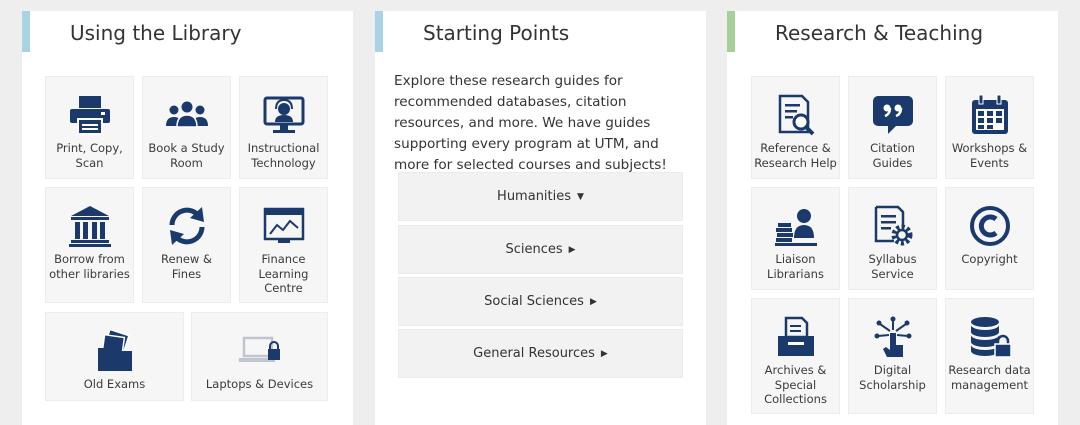 This screenshot has width=1080, height=425. I want to click on tile-book-study-room: Book a Study Room, so click(186, 127).